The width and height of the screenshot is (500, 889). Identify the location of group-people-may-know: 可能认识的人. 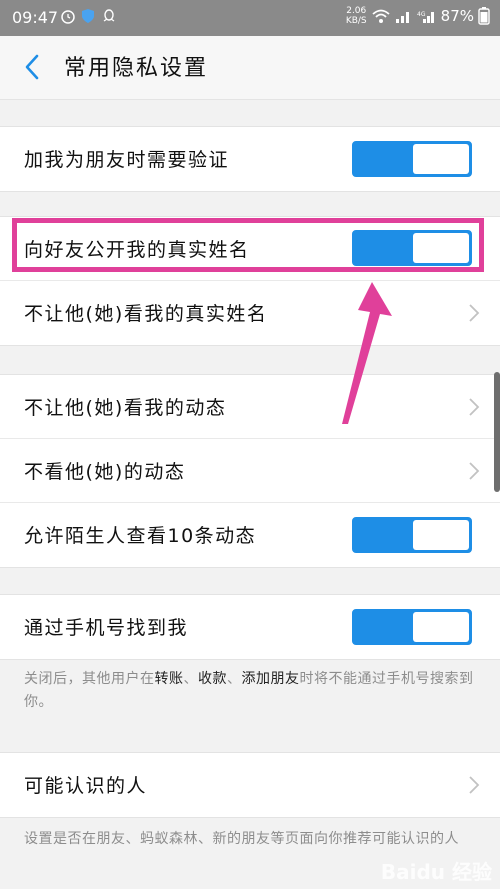
(250, 785).